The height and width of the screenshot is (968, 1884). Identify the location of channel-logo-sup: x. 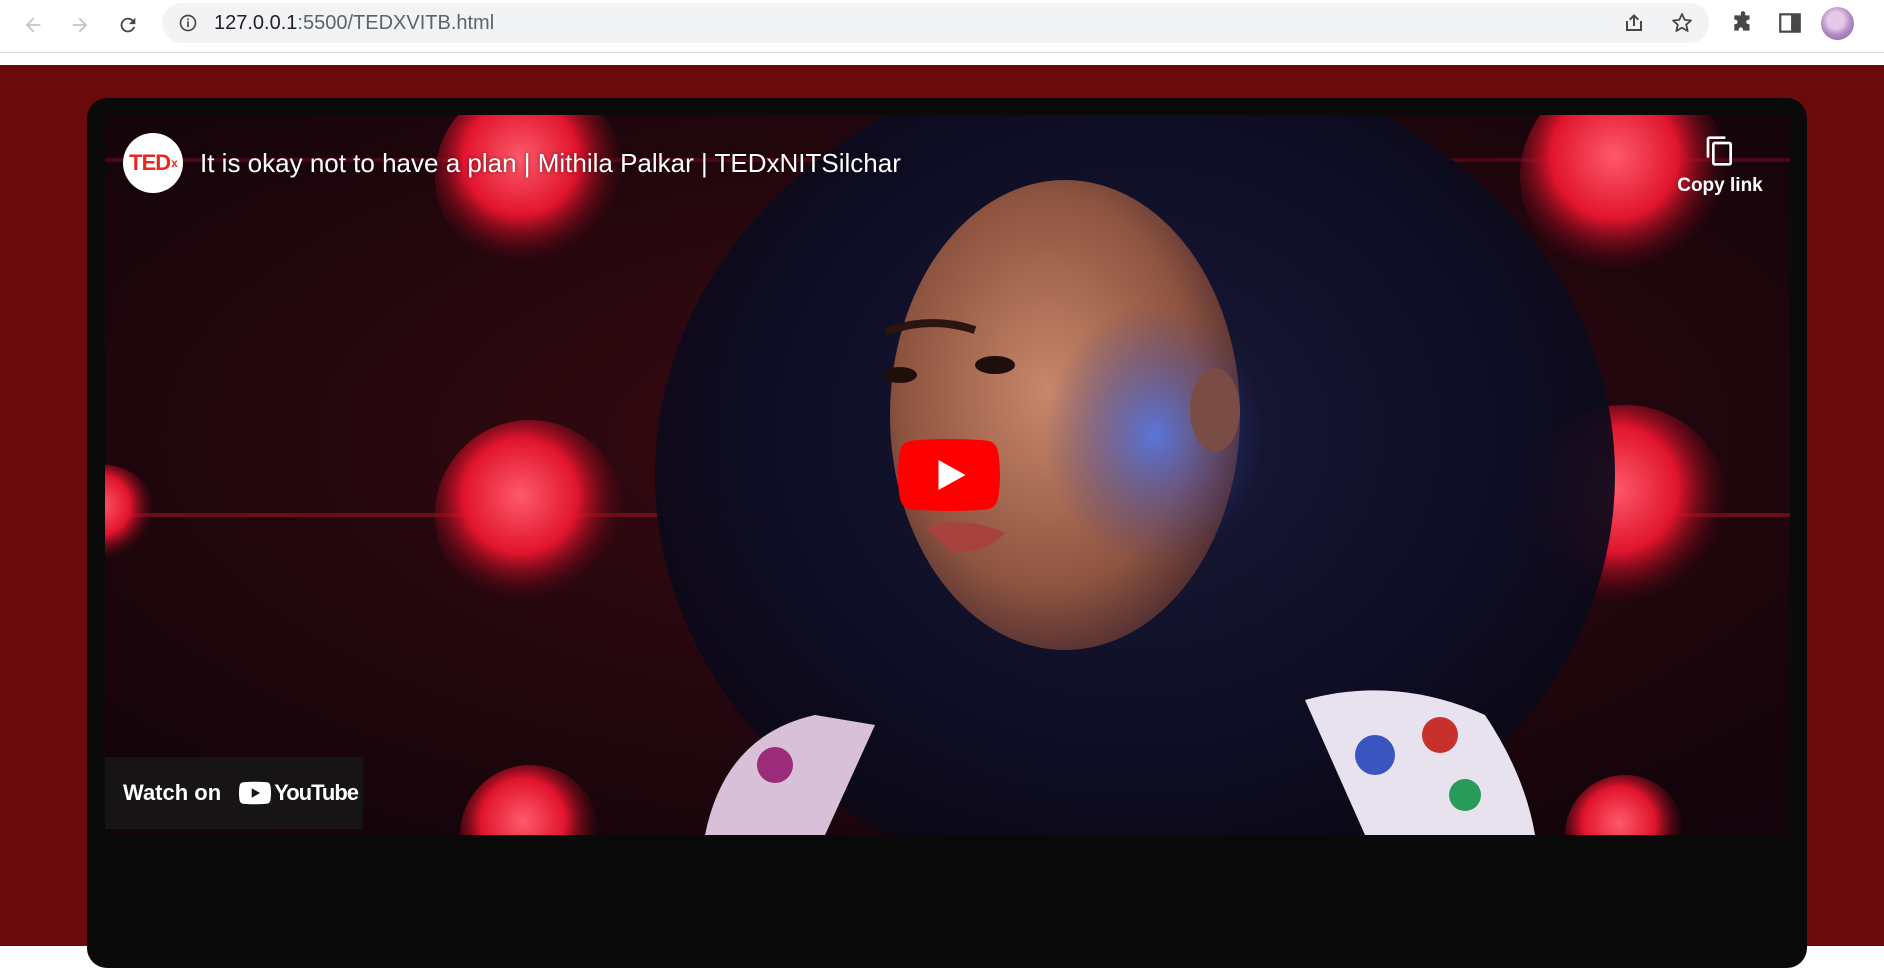
(174, 163).